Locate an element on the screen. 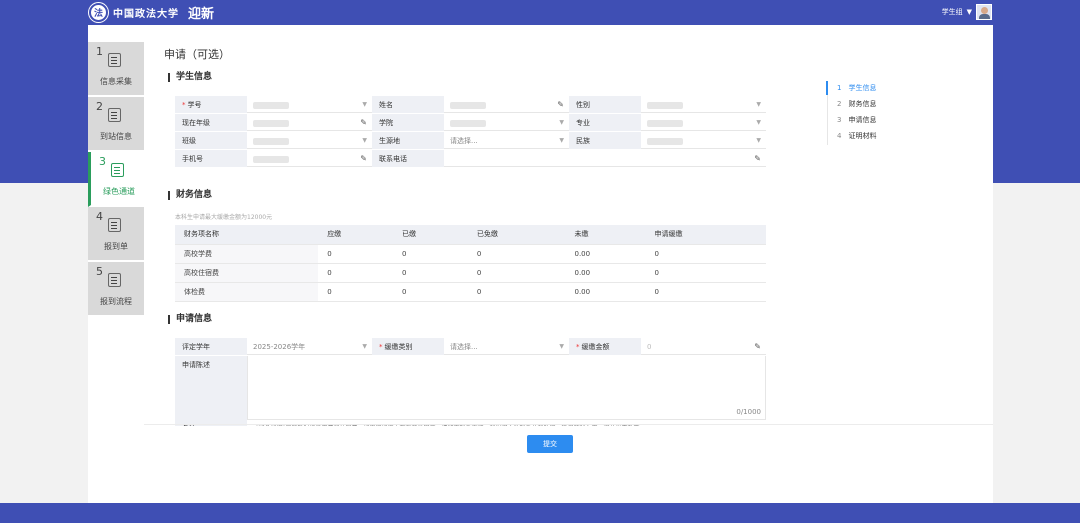 The height and width of the screenshot is (523, 1080). field-label: 姓名 is located at coordinates (408, 104).